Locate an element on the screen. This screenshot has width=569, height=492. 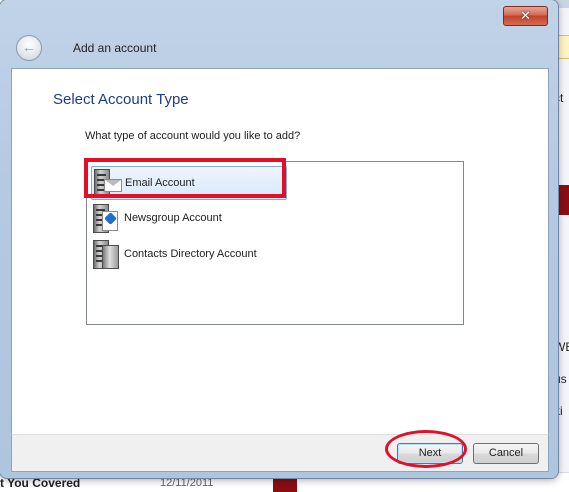
list-item-contacts-directory-account: Contacts Directory Account is located at coordinates (189, 254).